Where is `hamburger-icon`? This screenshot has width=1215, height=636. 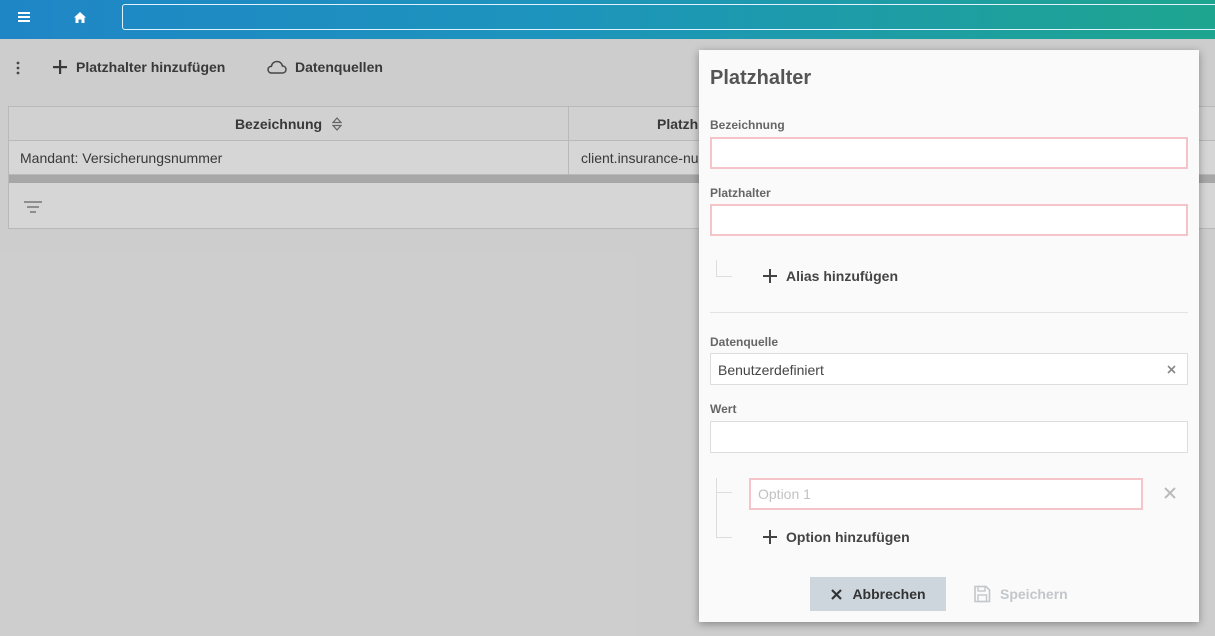 hamburger-icon is located at coordinates (24, 17).